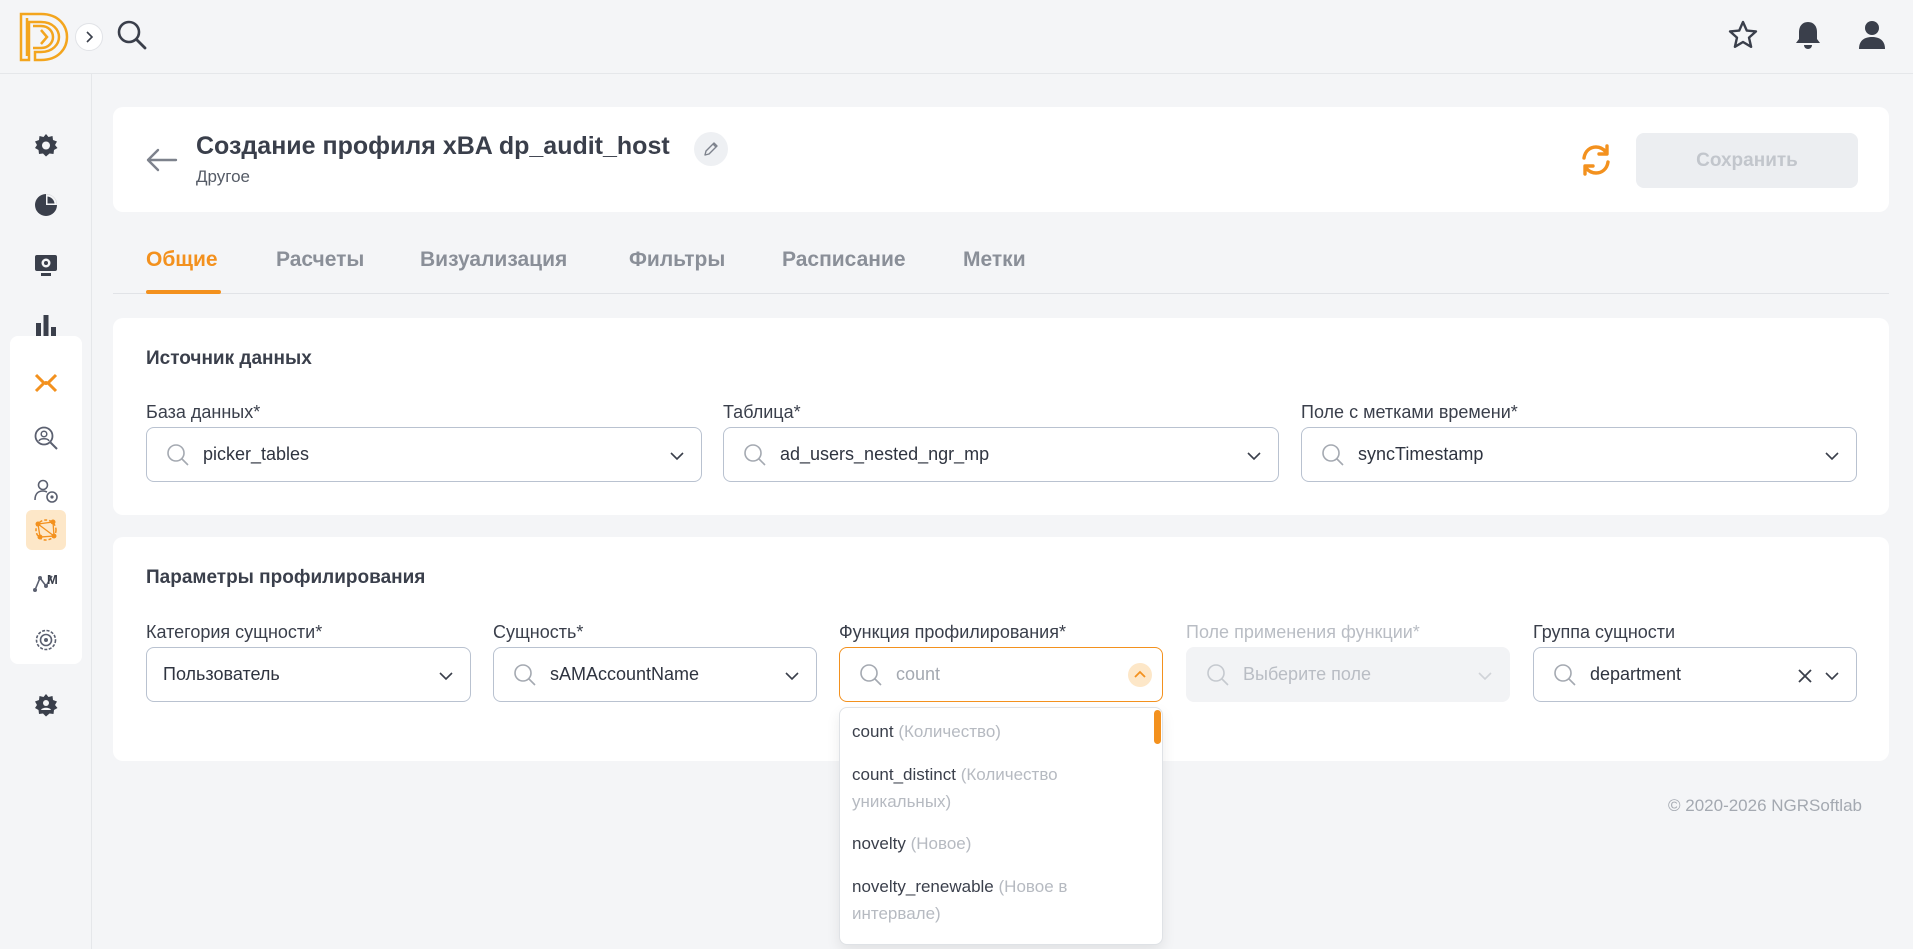  Describe the element at coordinates (493, 260) in the screenshot. I see `tab-visualization: Визуализация` at that location.